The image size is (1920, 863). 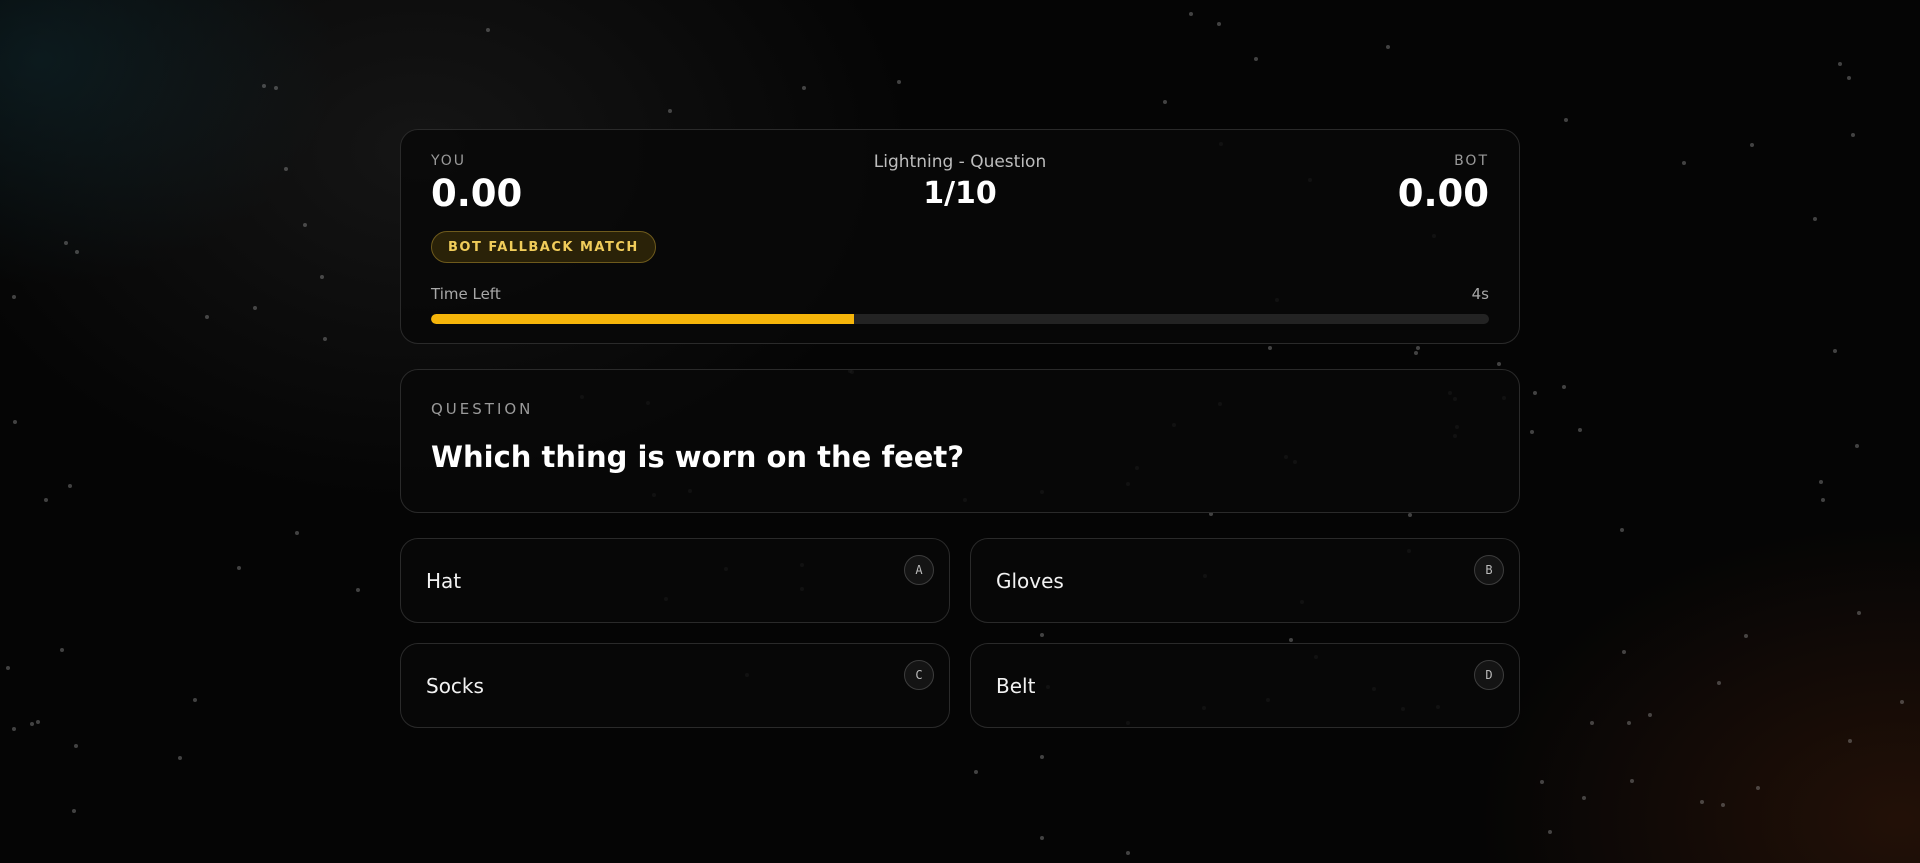 What do you see at coordinates (919, 570) in the screenshot?
I see `answer-key-badge: A` at bounding box center [919, 570].